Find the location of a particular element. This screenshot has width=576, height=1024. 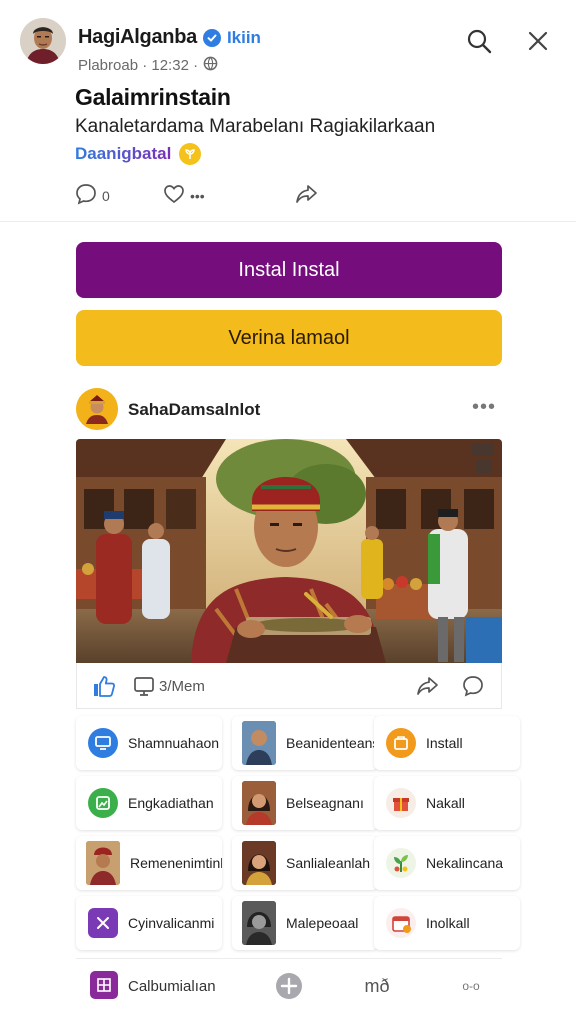

hashtag-link: Daanigbatal is located at coordinates (123, 154).